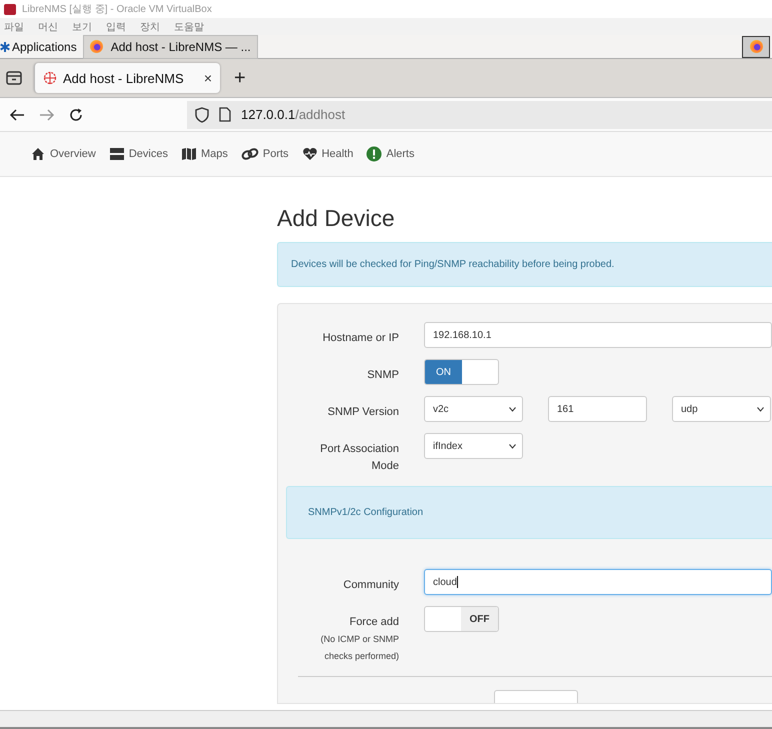 Image resolution: width=772 pixels, height=729 pixels. What do you see at coordinates (360, 338) in the screenshot?
I see `field-label: Hostname or IP` at bounding box center [360, 338].